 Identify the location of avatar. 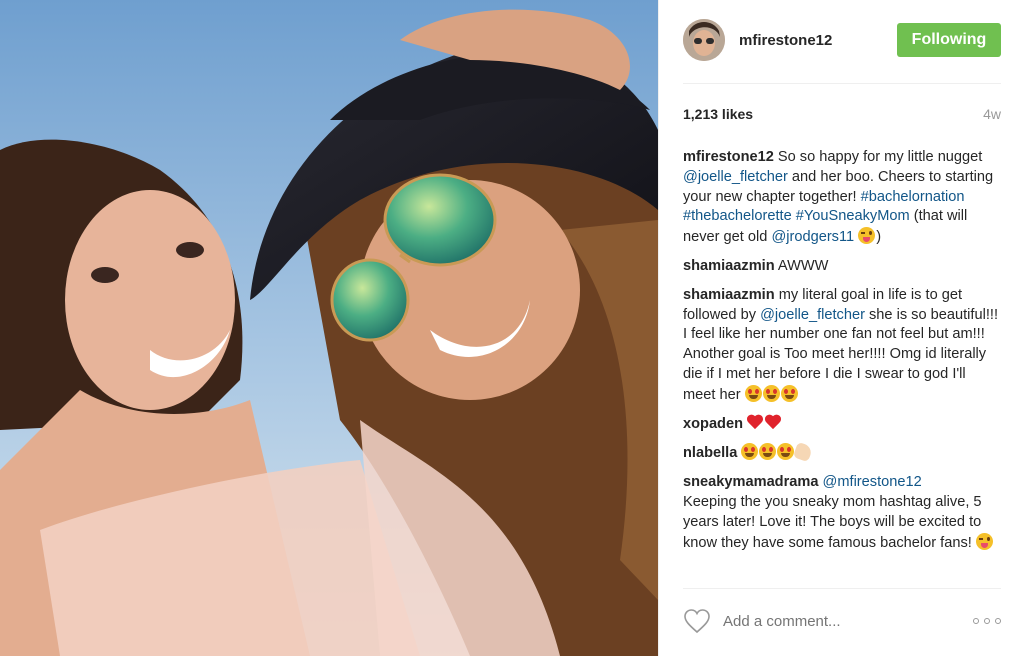
(704, 40).